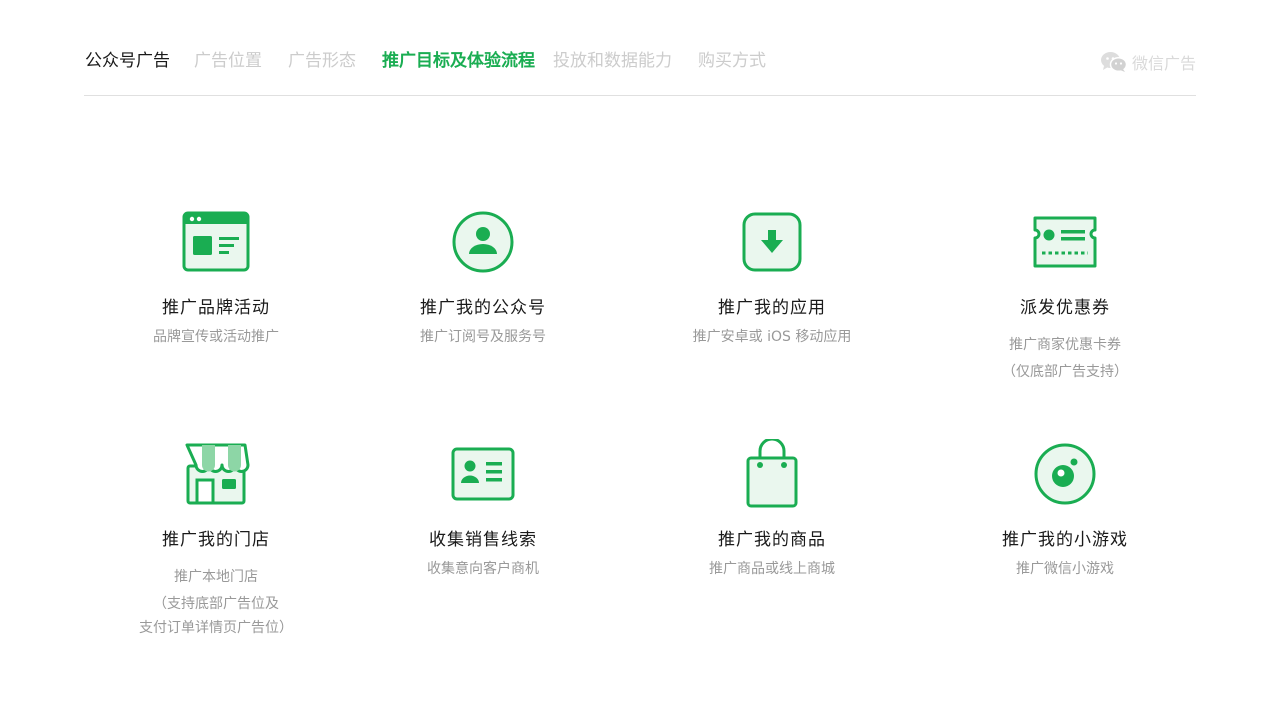 The width and height of the screenshot is (1280, 720). What do you see at coordinates (216, 242) in the screenshot?
I see `browser-icon` at bounding box center [216, 242].